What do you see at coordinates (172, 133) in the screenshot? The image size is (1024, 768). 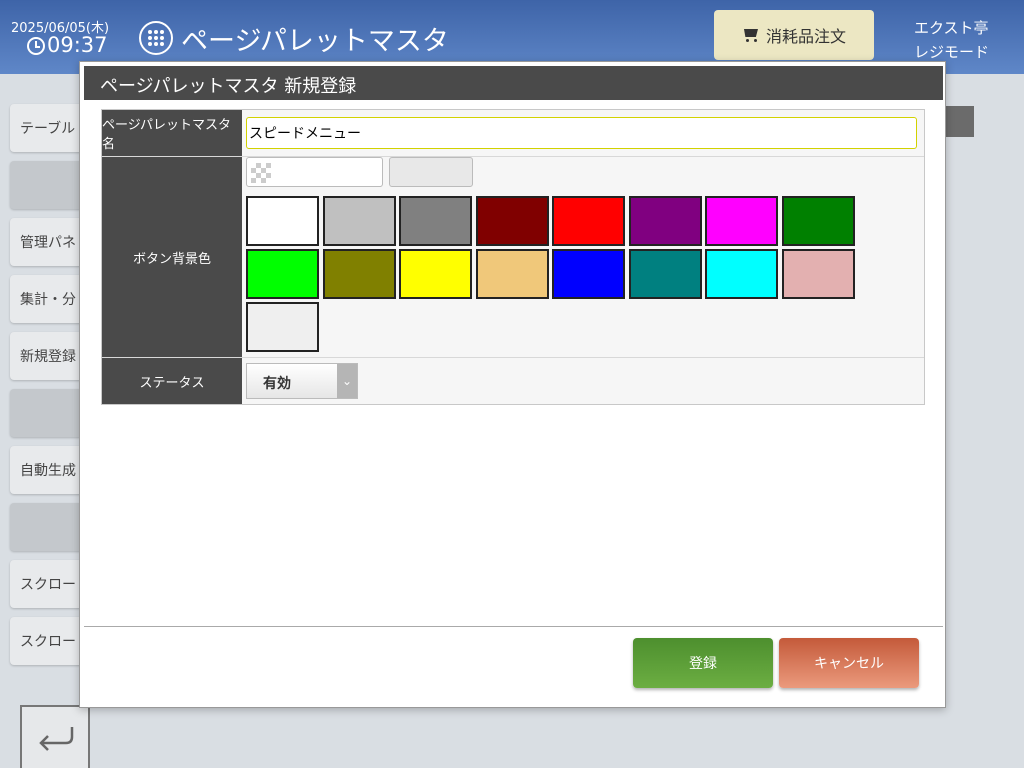 I see `name-label: ページパレットマスタ名` at bounding box center [172, 133].